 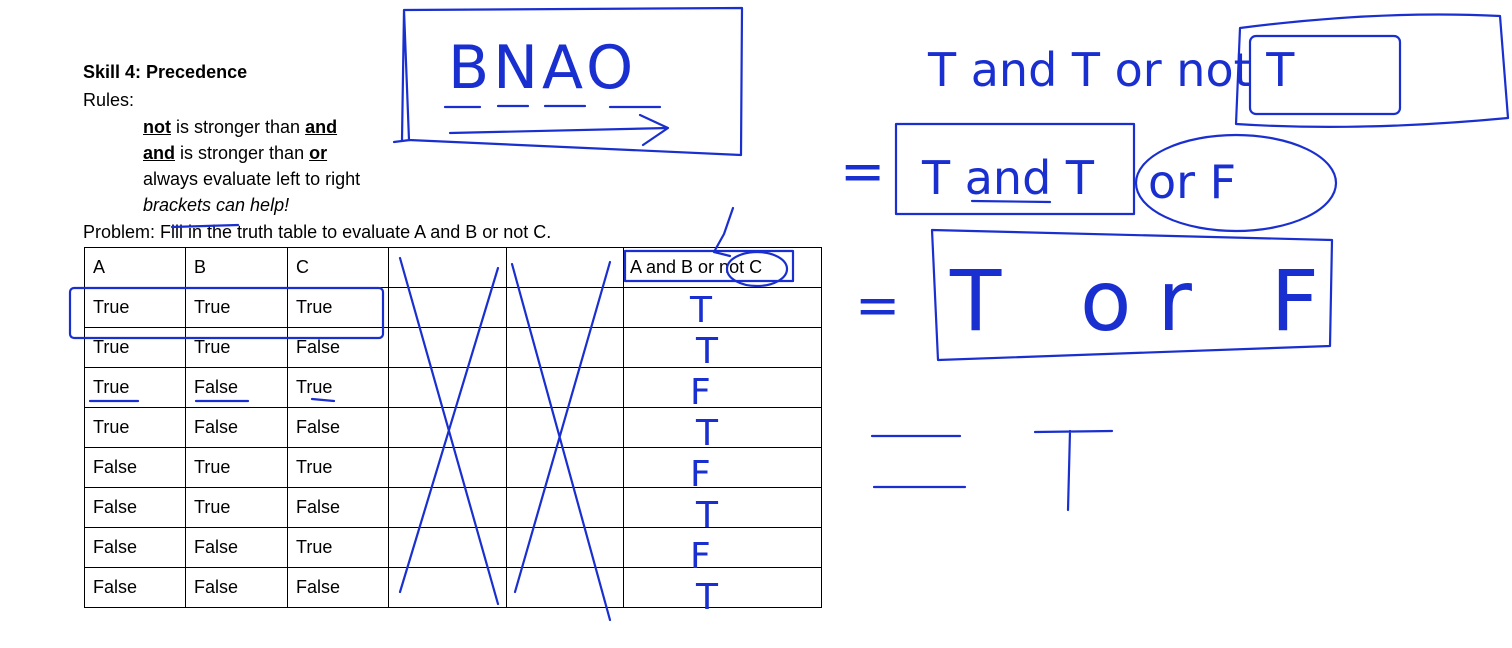 What do you see at coordinates (1325, 75) in the screenshot?
I see `not-t-inner-box` at bounding box center [1325, 75].